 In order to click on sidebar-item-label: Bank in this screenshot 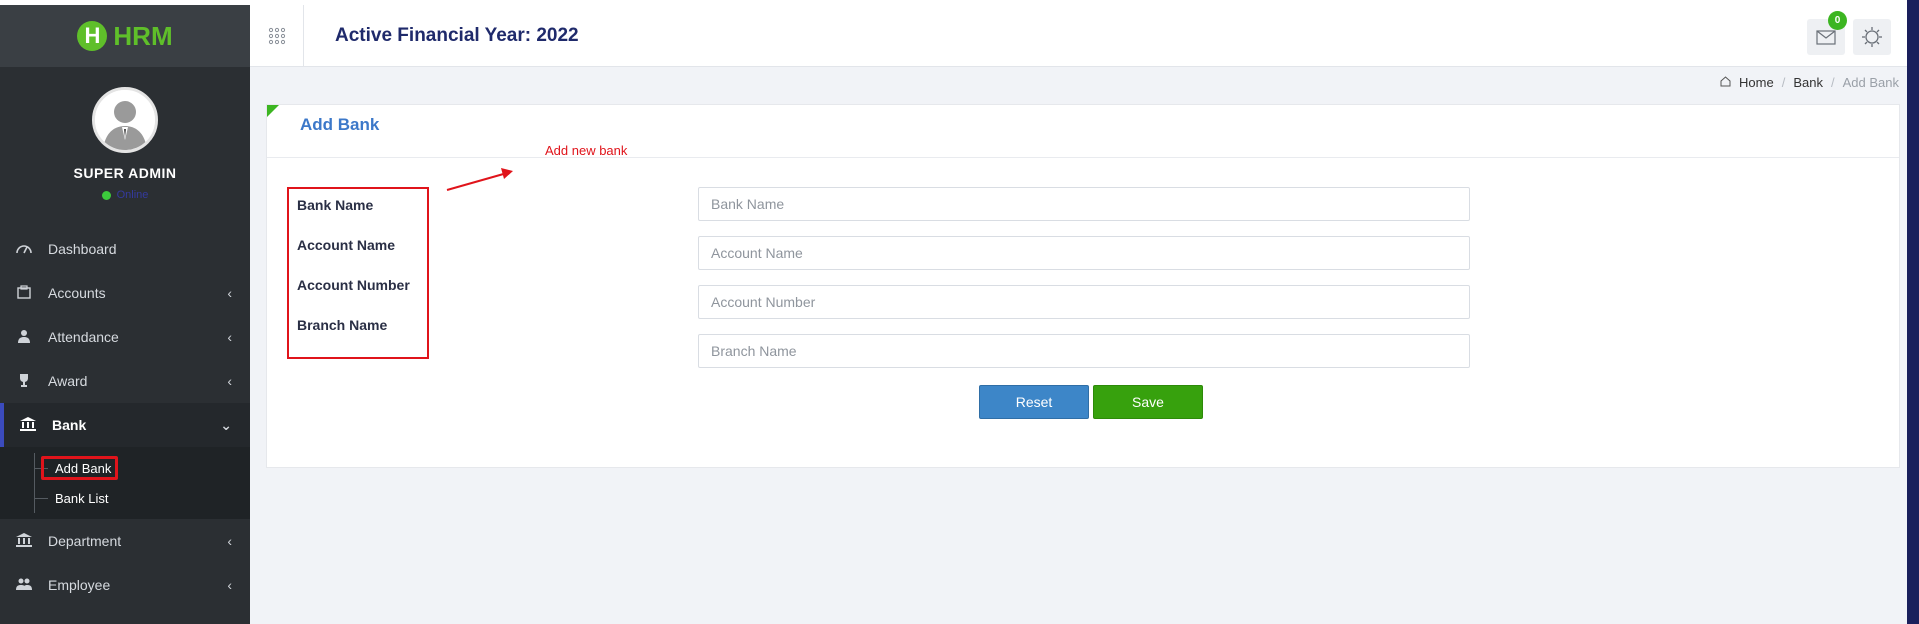, I will do `click(69, 425)`.